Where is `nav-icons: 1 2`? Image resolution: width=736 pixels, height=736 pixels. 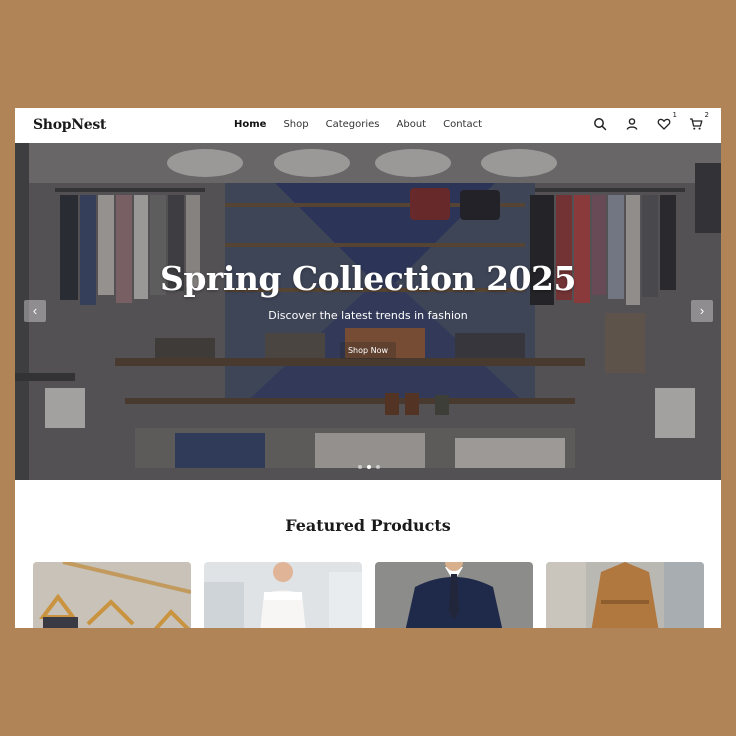 nav-icons: 1 2 is located at coordinates (651, 121).